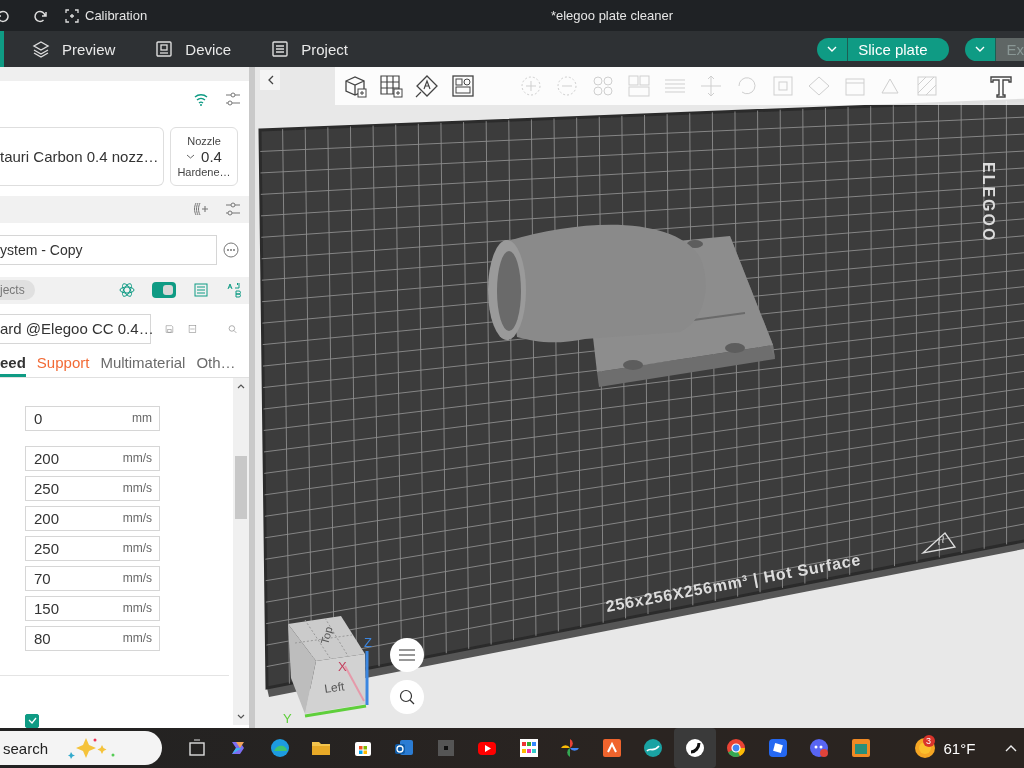 This screenshot has width=1024, height=768. Describe the element at coordinates (241, 487) in the screenshot. I see `scroll-thumb` at that location.